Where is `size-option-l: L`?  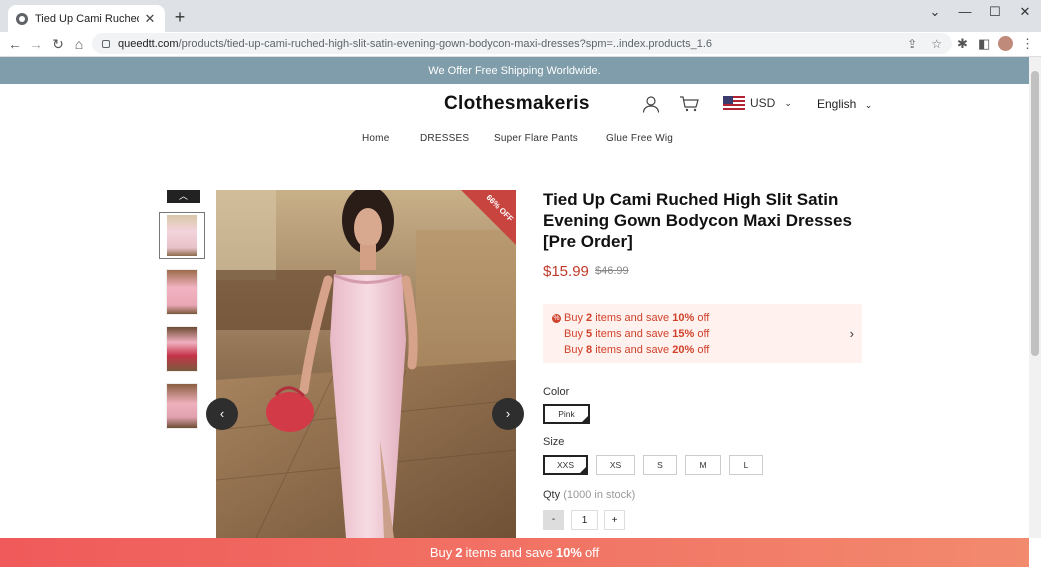 size-option-l: L is located at coordinates (746, 465).